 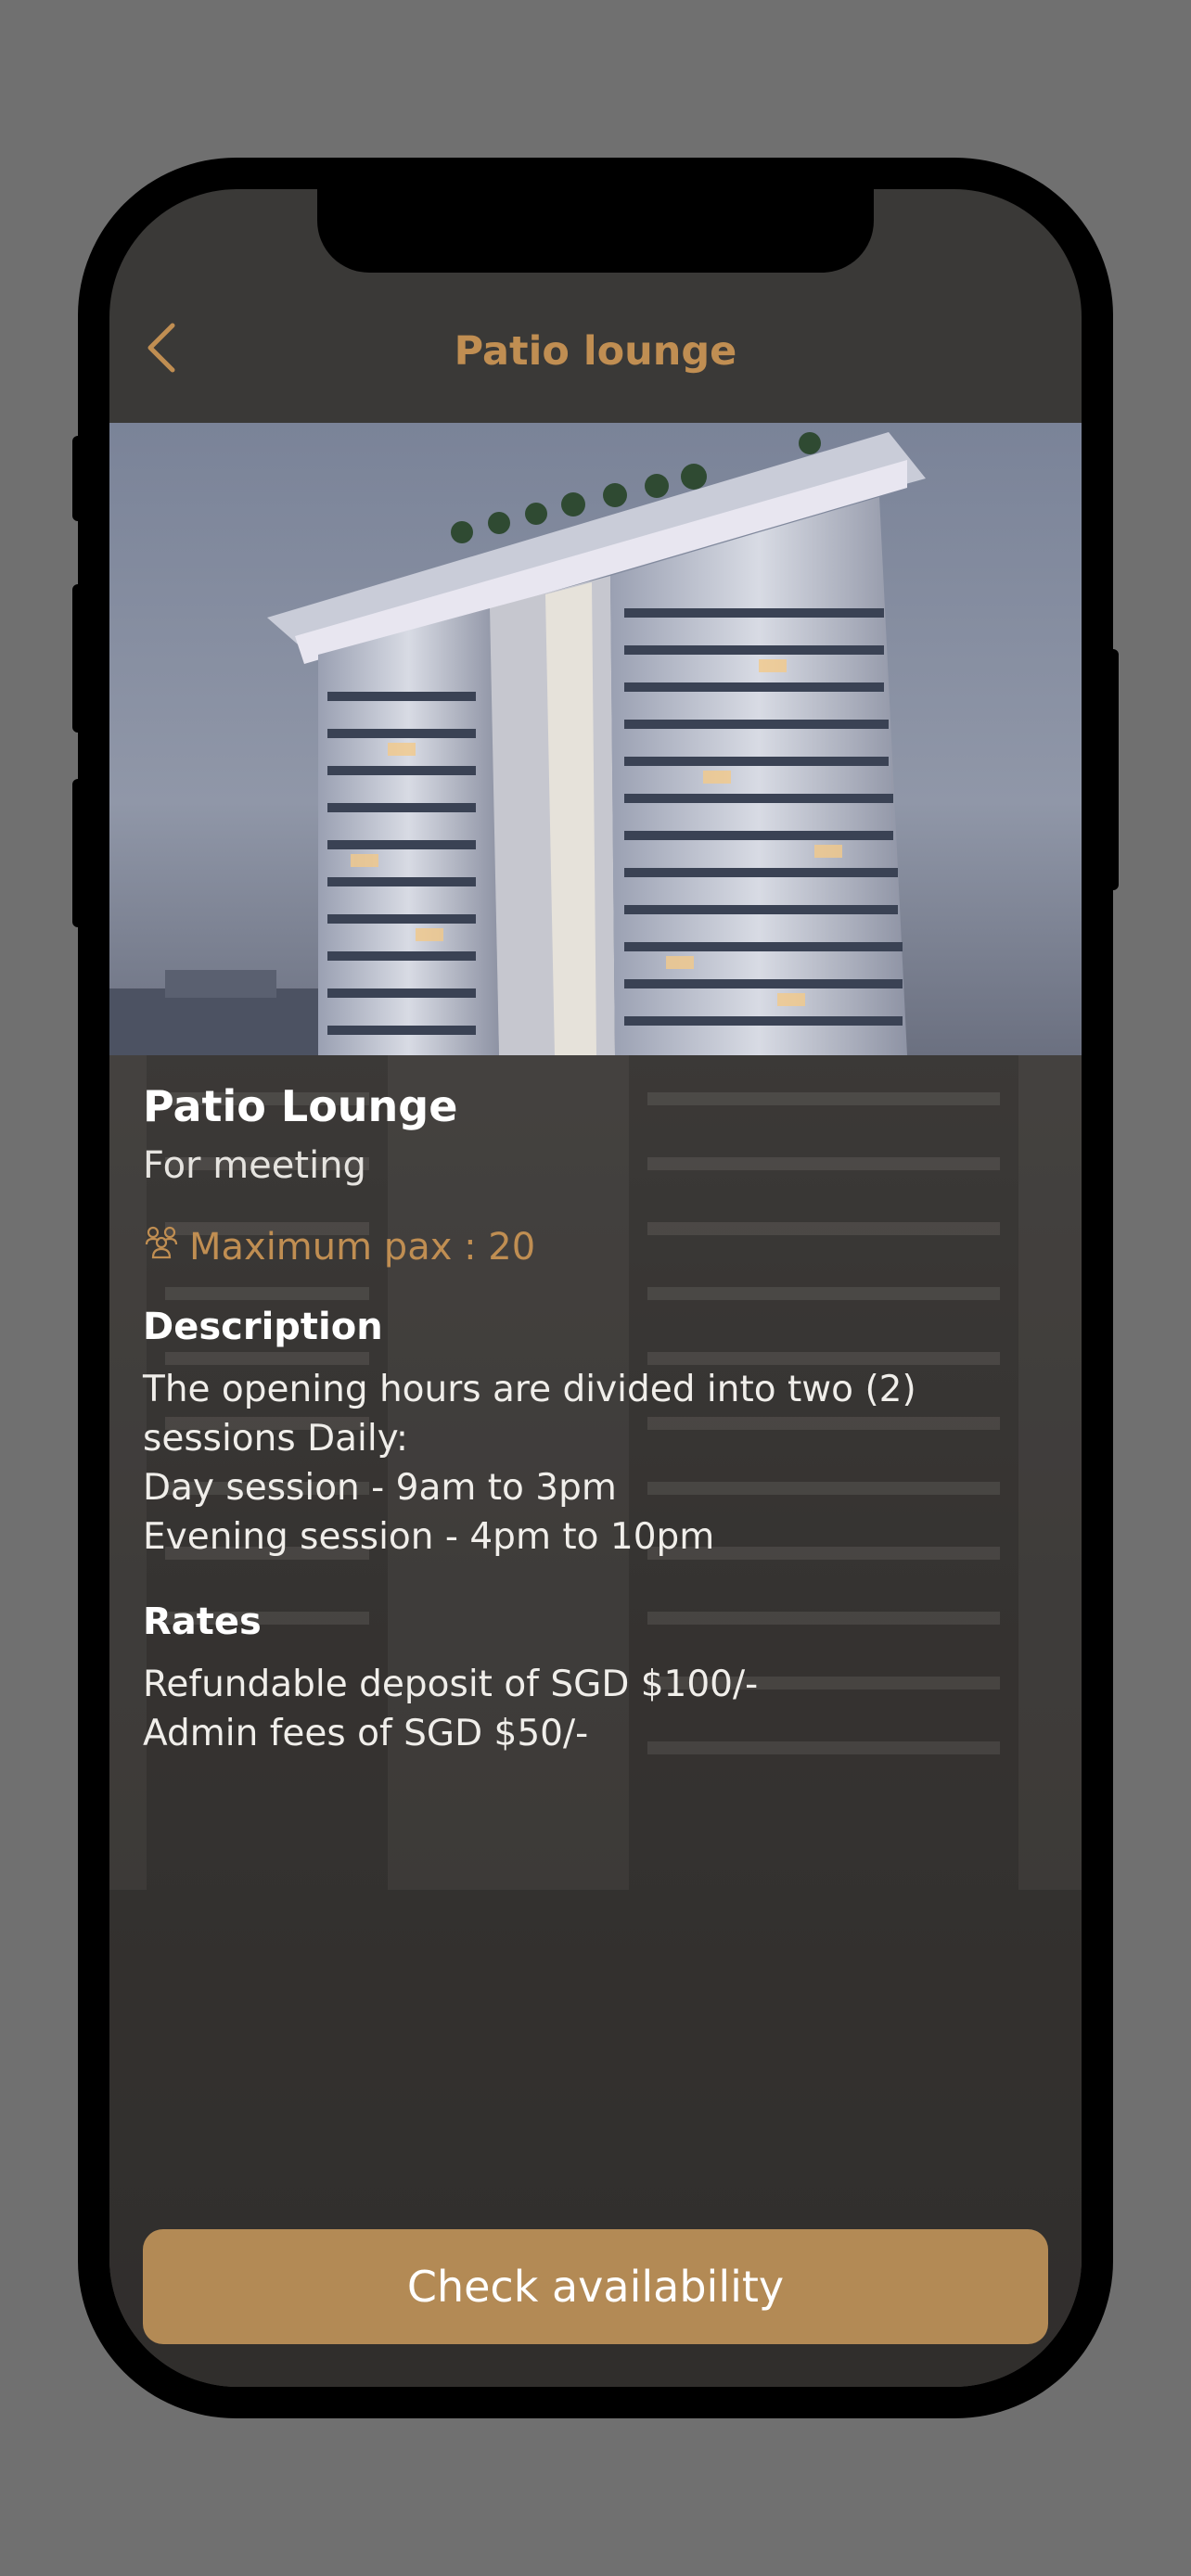 I want to click on top-nav-bar: Patio lounge, so click(x=595, y=351).